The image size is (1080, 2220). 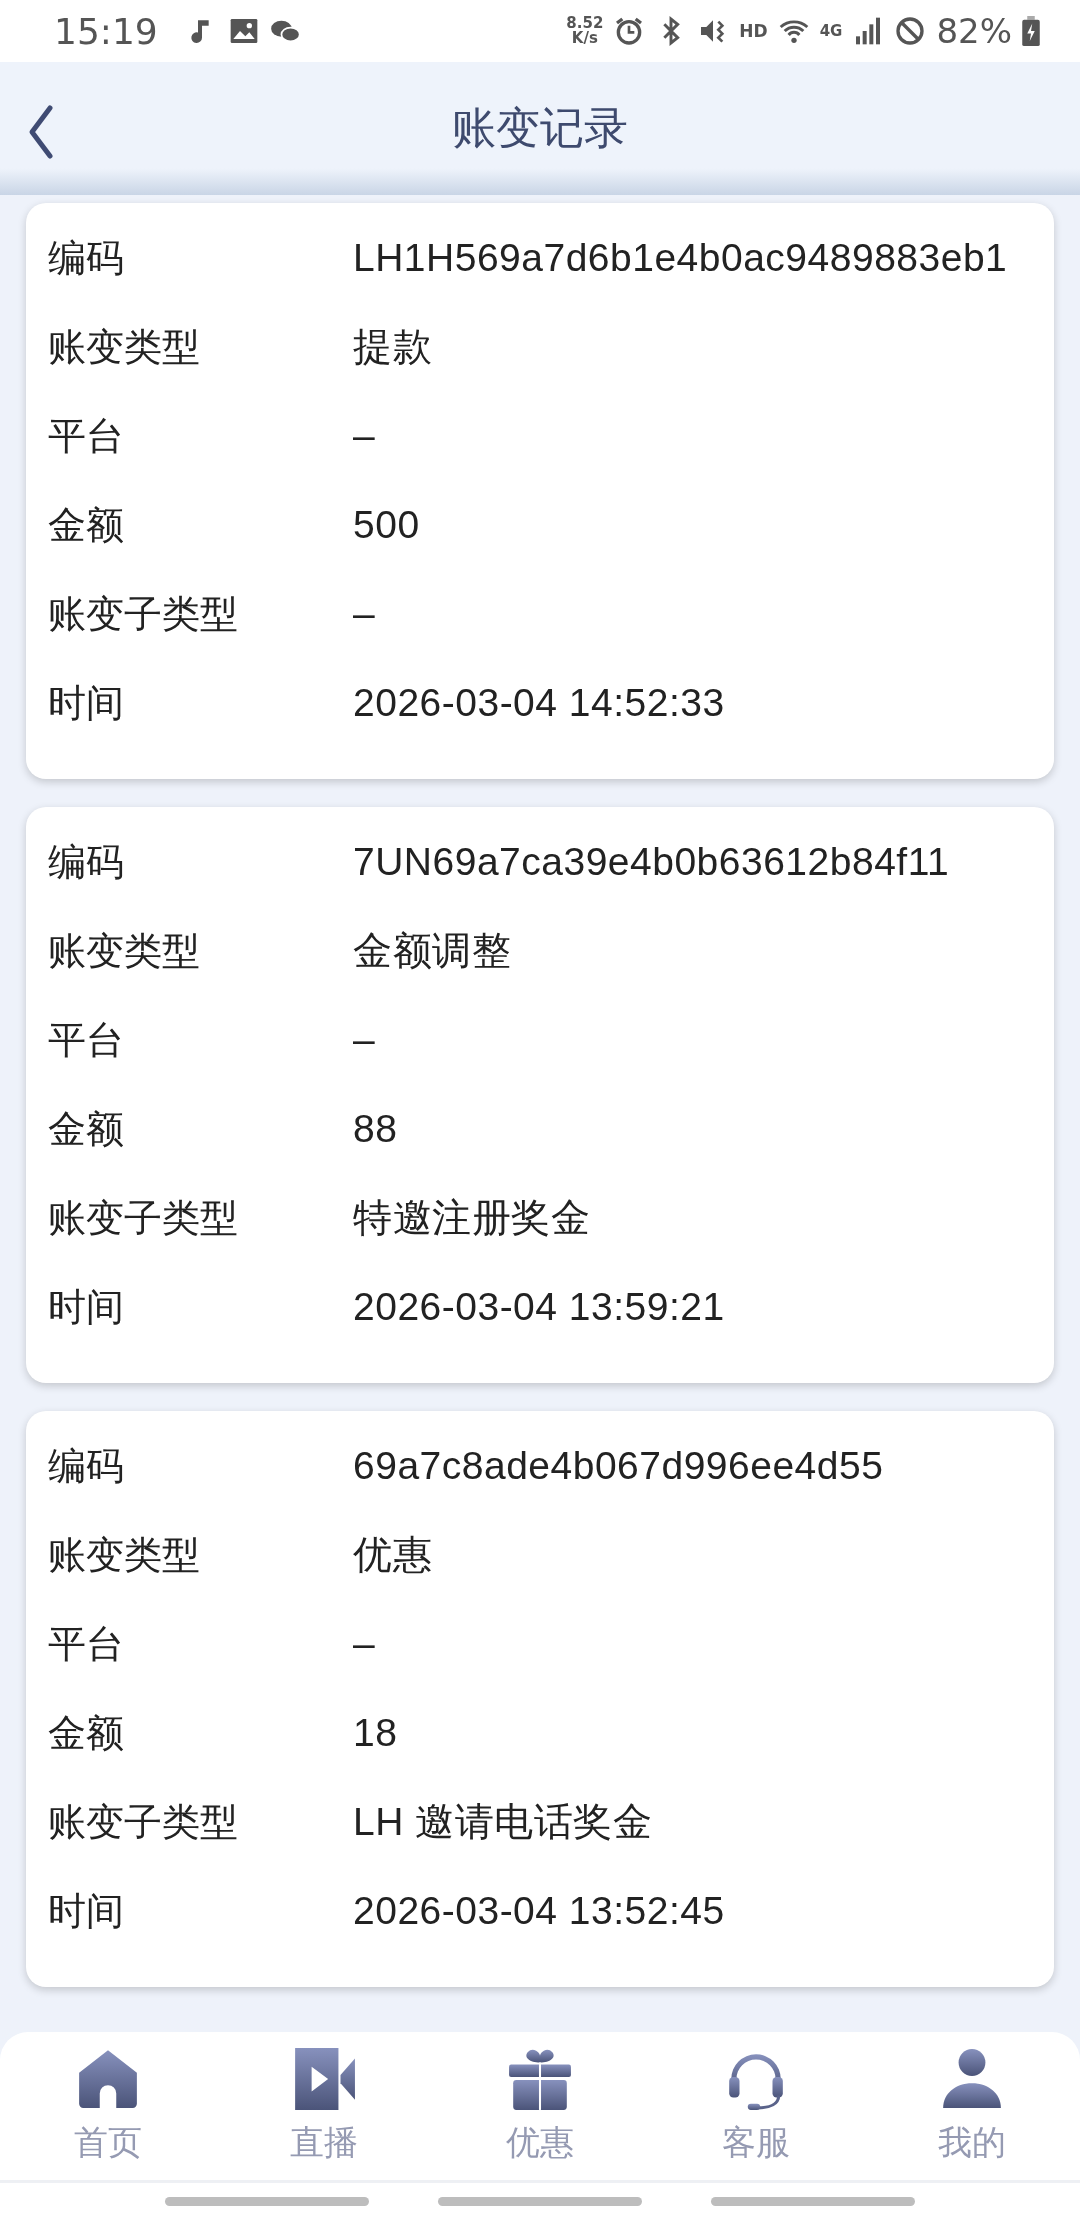 What do you see at coordinates (432, 951) in the screenshot?
I see `field-value: 金额调整` at bounding box center [432, 951].